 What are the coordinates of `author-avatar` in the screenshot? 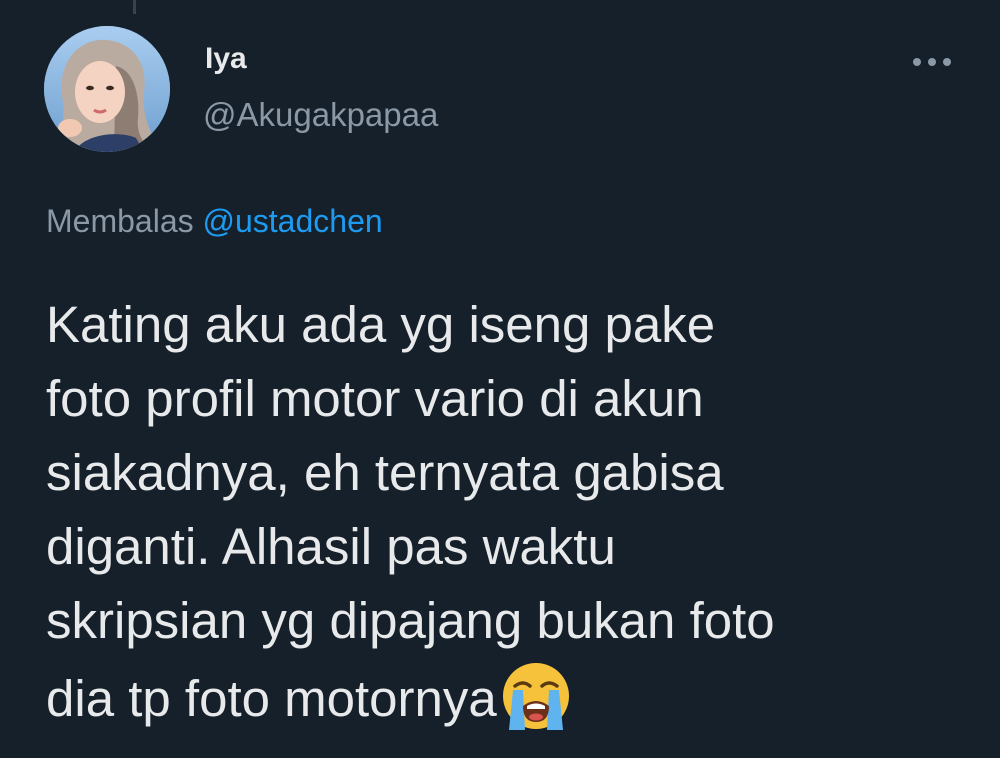 It's located at (107, 89).